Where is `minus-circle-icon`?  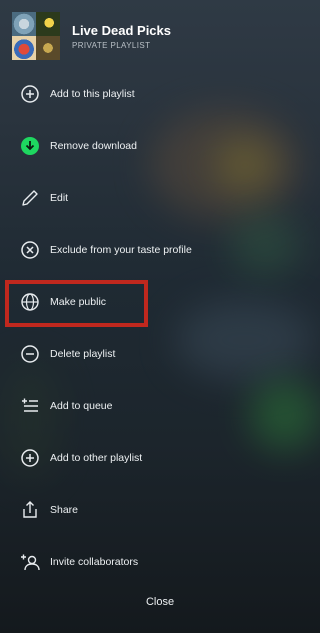 minus-circle-icon is located at coordinates (30, 354).